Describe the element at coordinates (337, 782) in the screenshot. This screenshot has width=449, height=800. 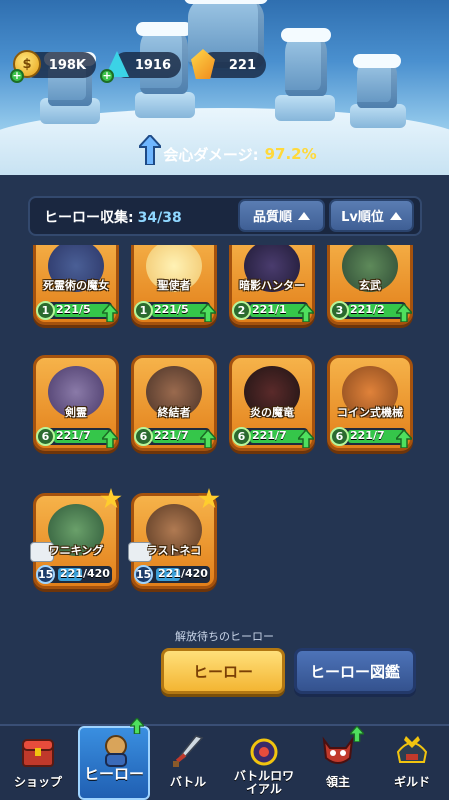
I see `nav-lord-label: 領主` at that location.